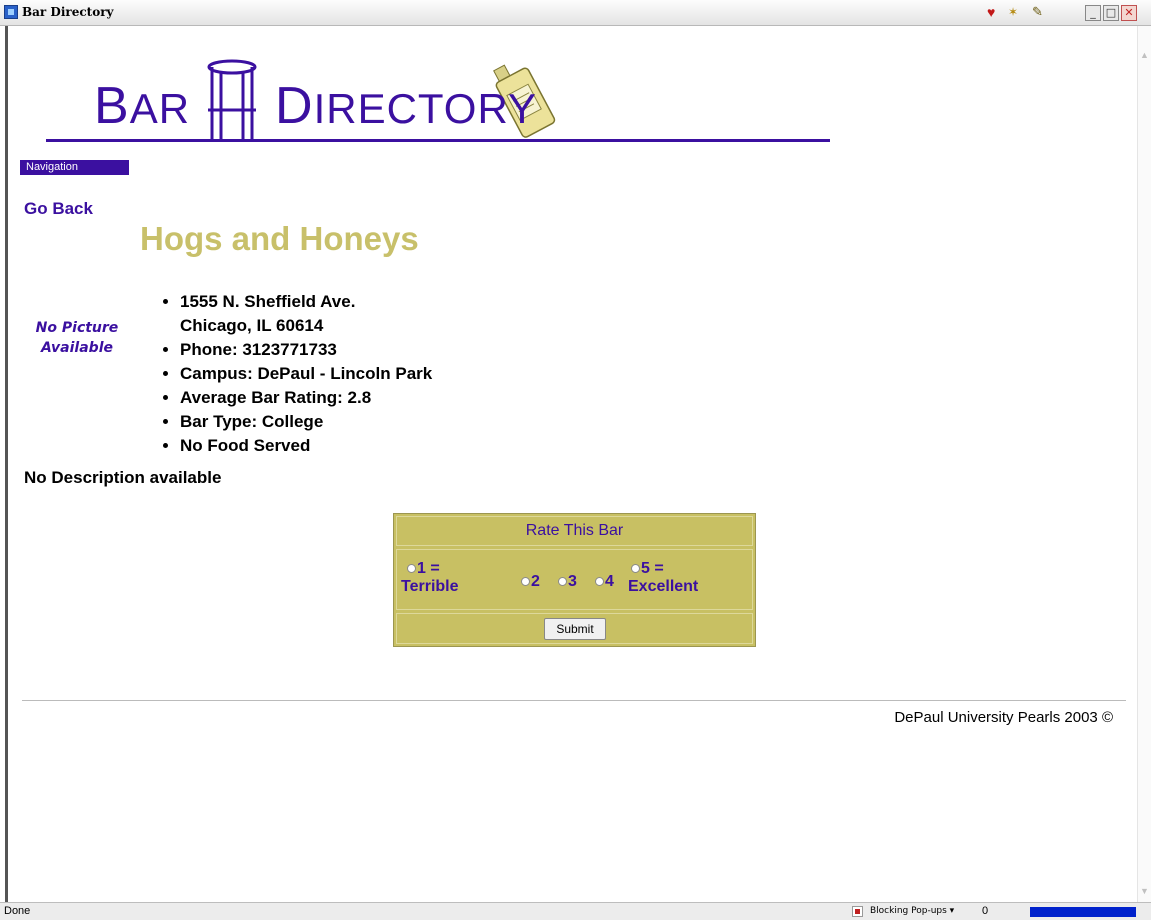  I want to click on no-picture-placeholder: No Picture Available, so click(77, 338).